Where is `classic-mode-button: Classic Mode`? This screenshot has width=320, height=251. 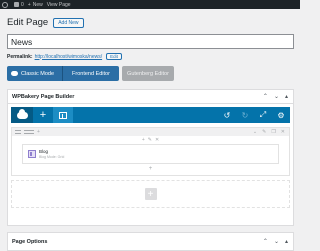
classic-mode-button: Classic Mode is located at coordinates (34, 73).